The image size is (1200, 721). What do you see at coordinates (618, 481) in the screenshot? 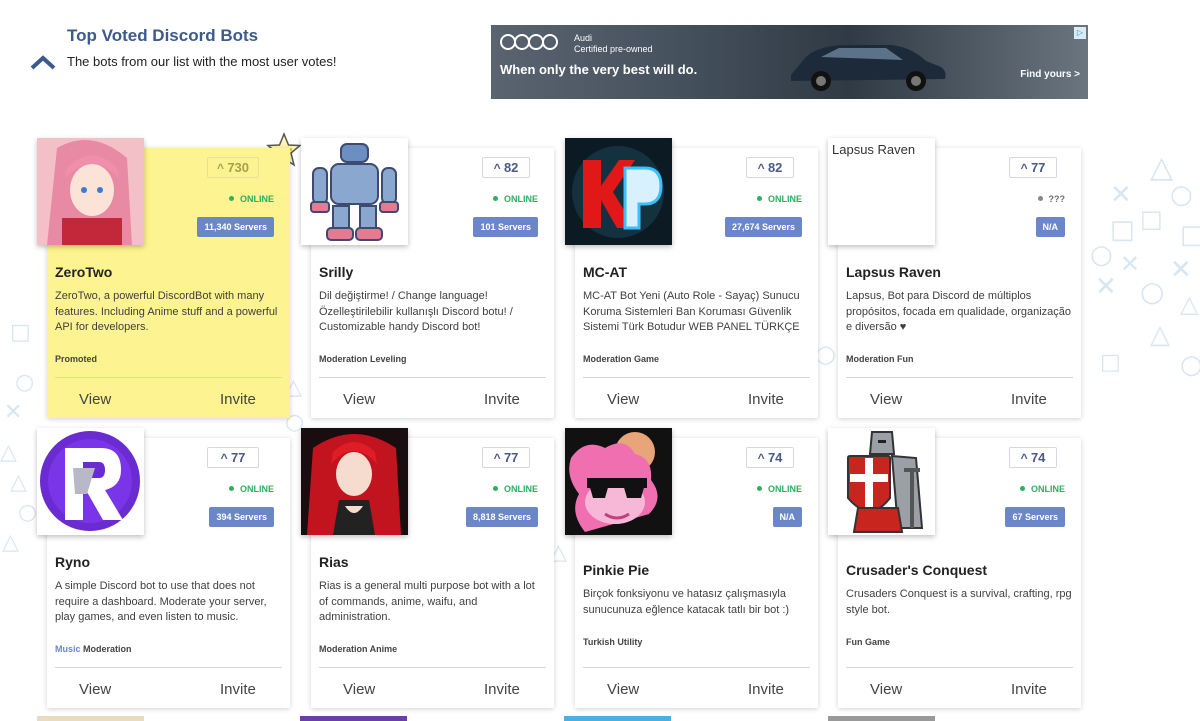
I see `pink-pony-avatar` at bounding box center [618, 481].